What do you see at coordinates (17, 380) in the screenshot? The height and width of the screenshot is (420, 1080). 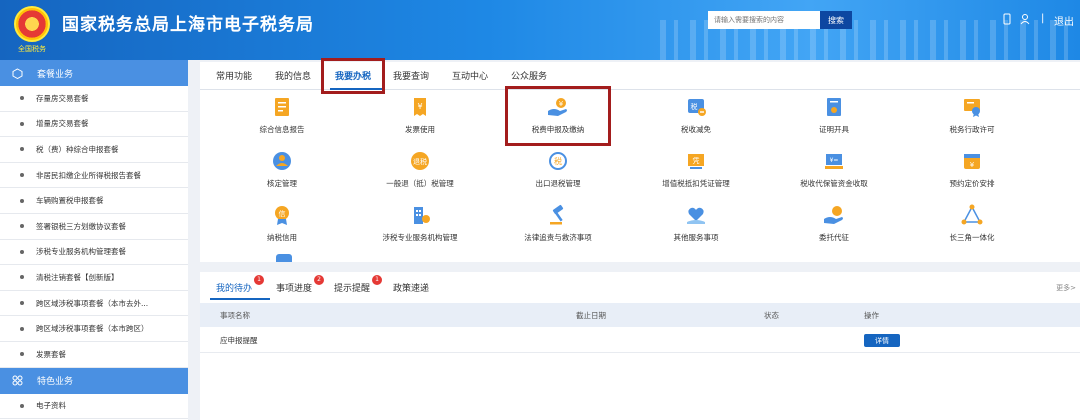 I see `grid-icon` at bounding box center [17, 380].